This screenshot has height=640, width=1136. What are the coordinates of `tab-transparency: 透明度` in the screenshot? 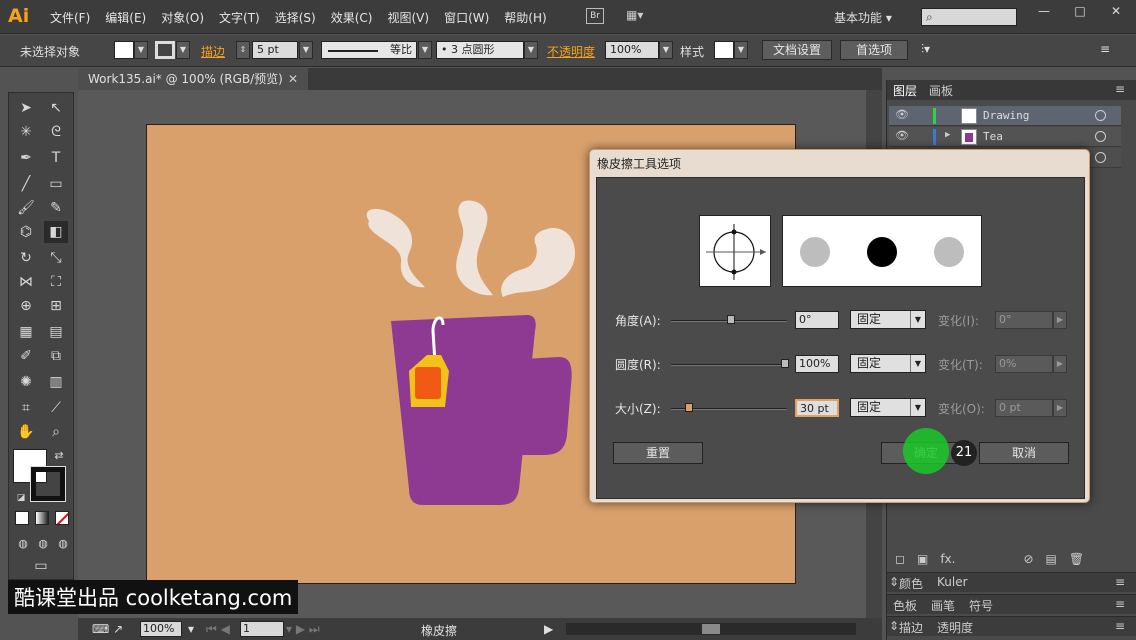 It's located at (955, 627).